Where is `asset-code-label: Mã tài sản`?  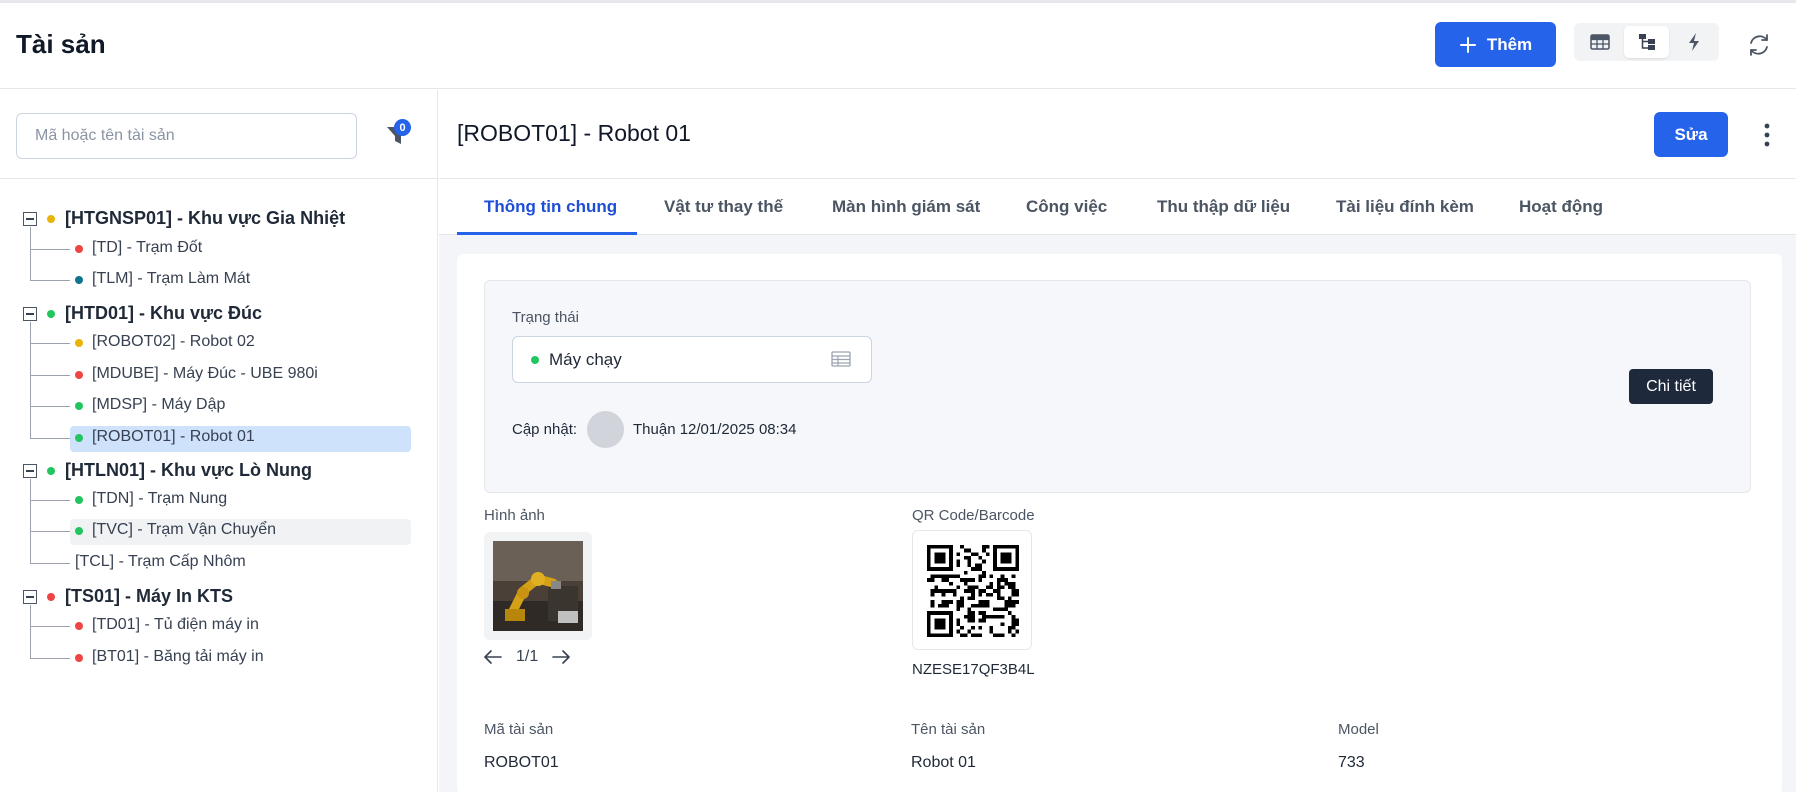
asset-code-label: Mã tài sản is located at coordinates (519, 729).